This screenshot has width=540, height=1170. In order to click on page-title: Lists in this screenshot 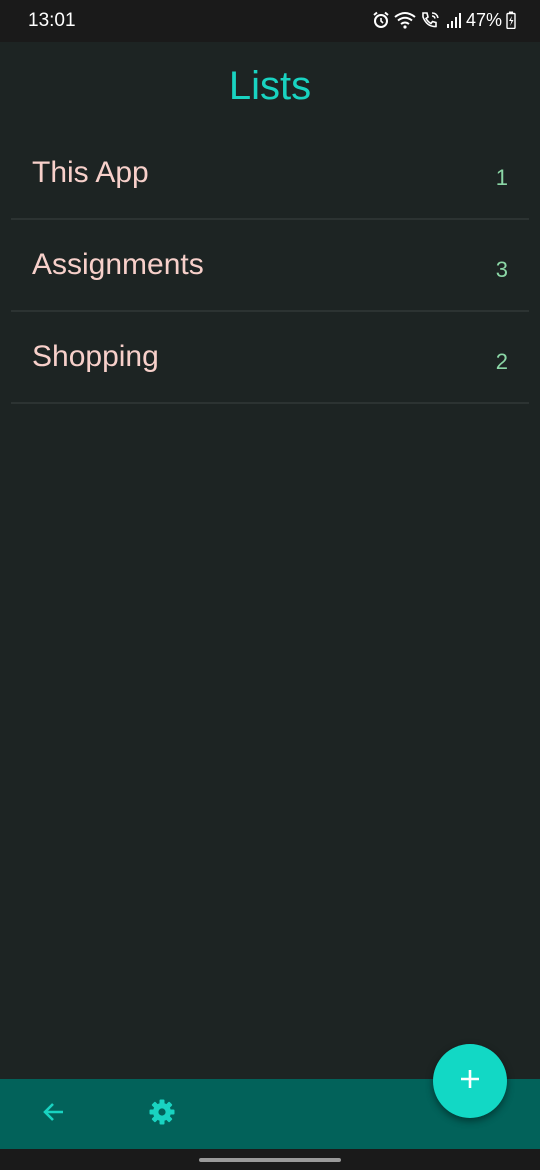, I will do `click(270, 86)`.